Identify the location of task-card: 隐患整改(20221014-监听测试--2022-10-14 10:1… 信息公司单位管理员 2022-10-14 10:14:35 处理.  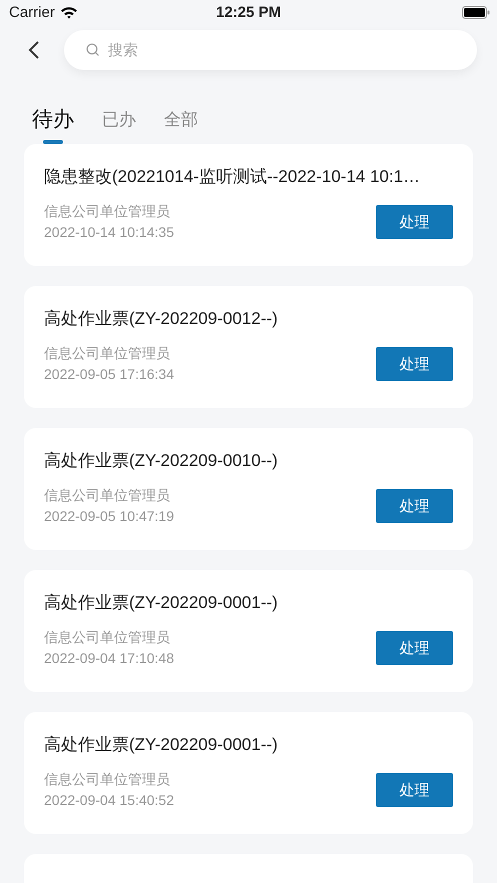
(248, 205).